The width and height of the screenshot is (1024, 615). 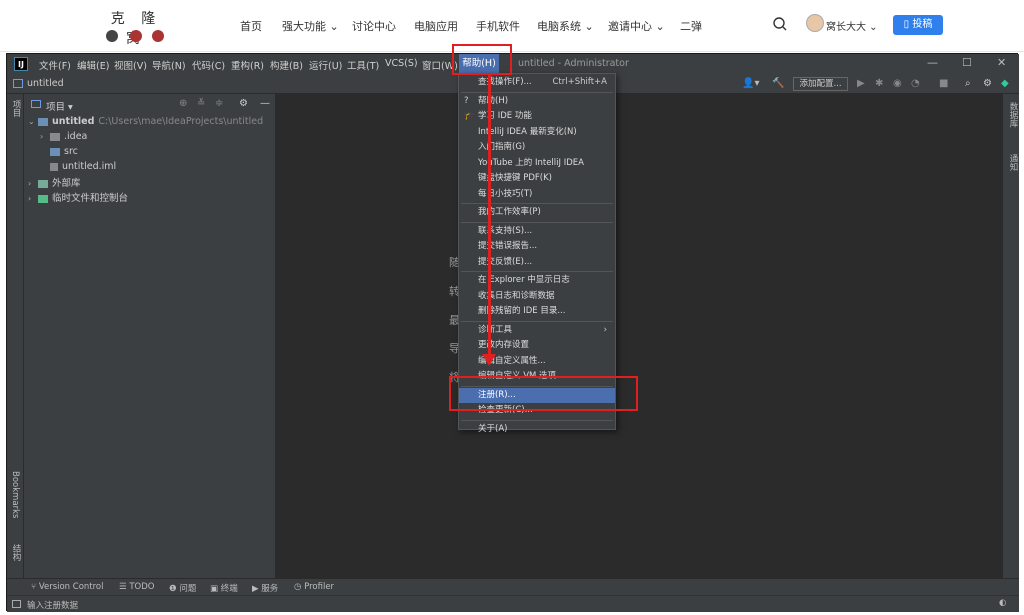 I want to click on jetbrains-icon: ◆, so click(x=1005, y=83).